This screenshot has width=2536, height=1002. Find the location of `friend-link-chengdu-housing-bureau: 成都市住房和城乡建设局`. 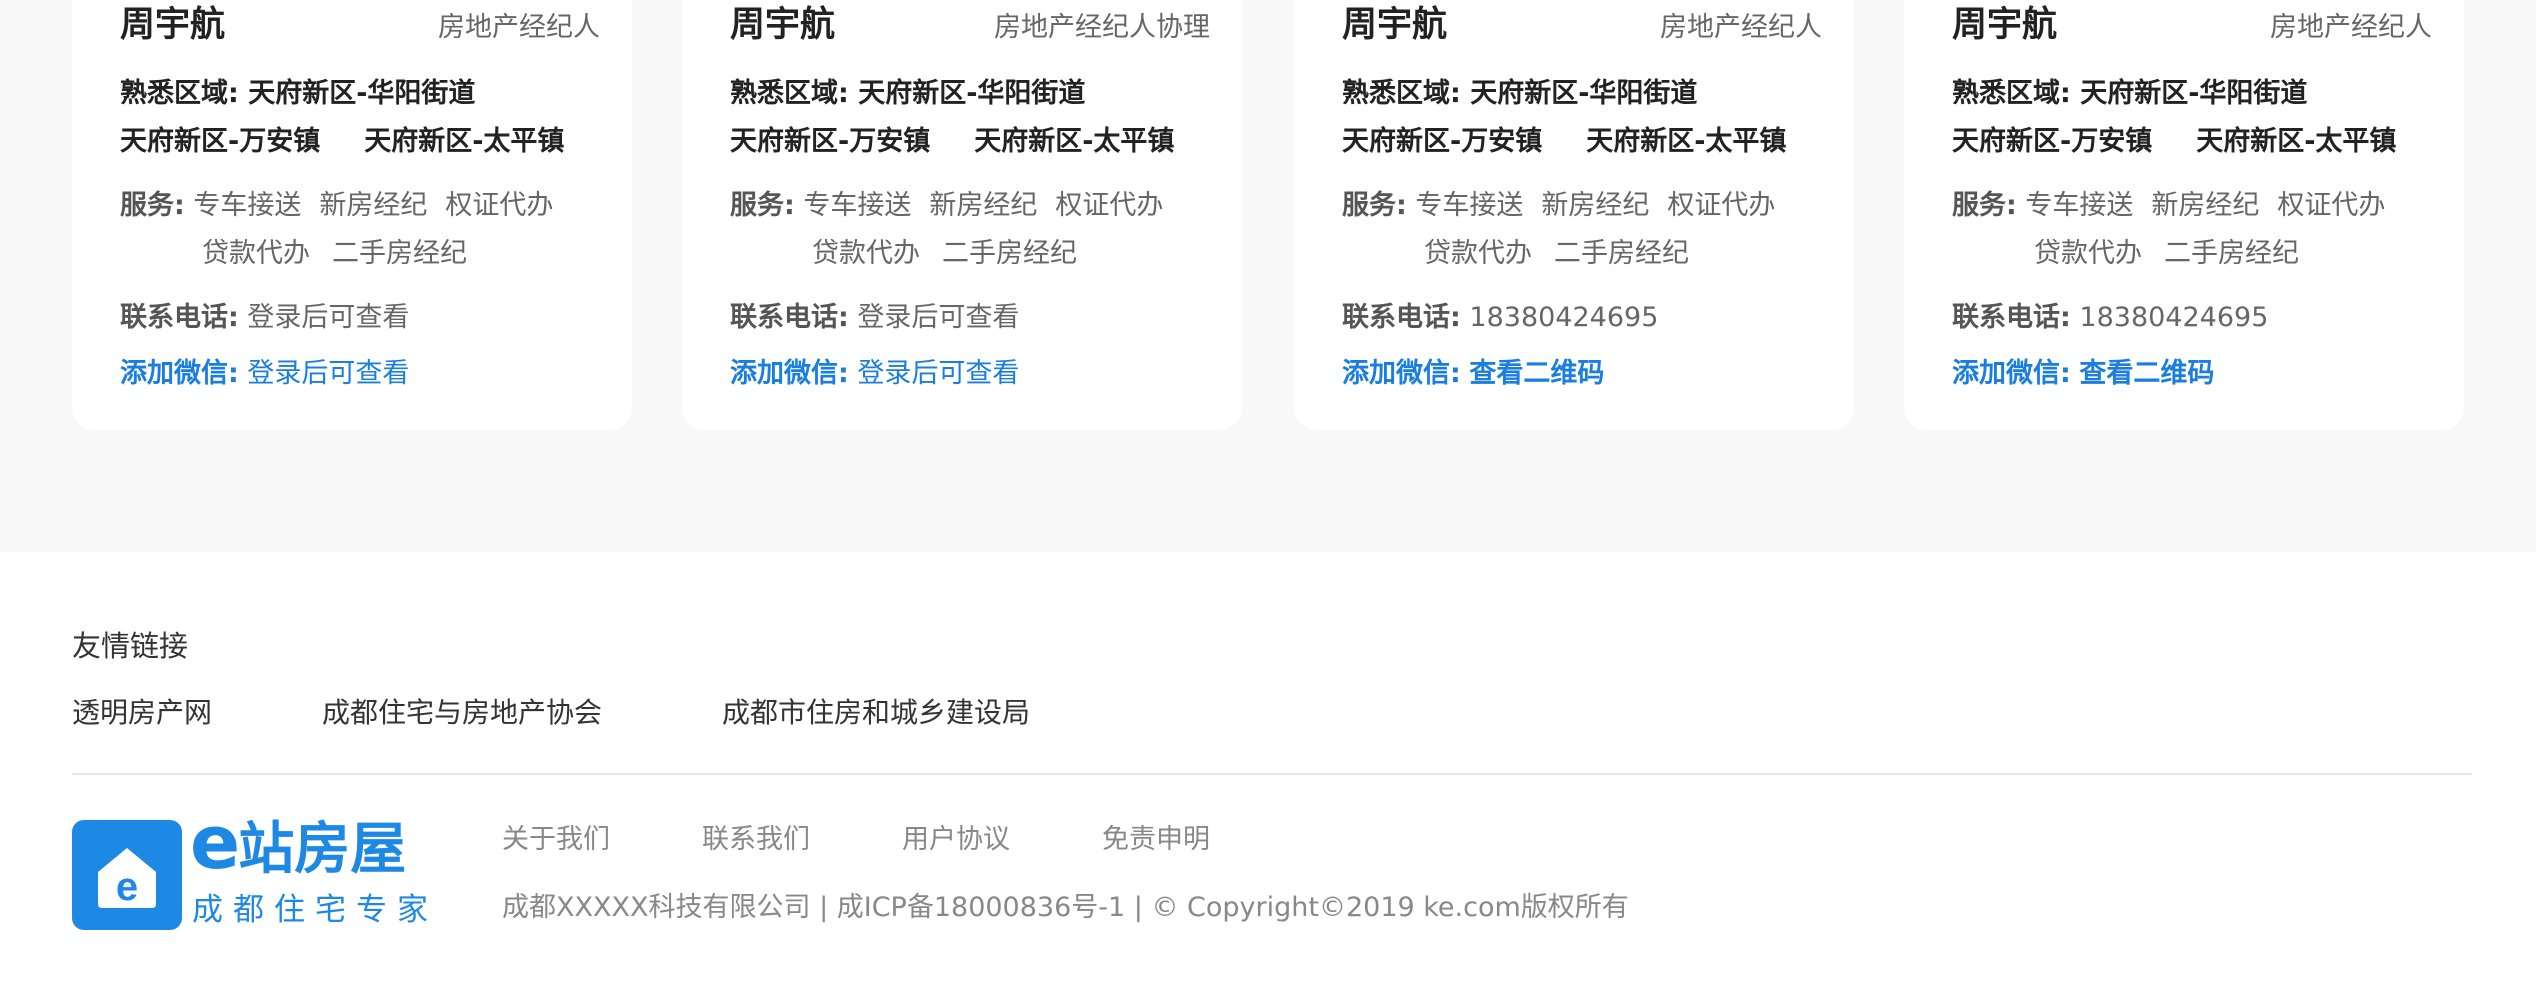

friend-link-chengdu-housing-bureau: 成都市住房和城乡建设局 is located at coordinates (876, 713).